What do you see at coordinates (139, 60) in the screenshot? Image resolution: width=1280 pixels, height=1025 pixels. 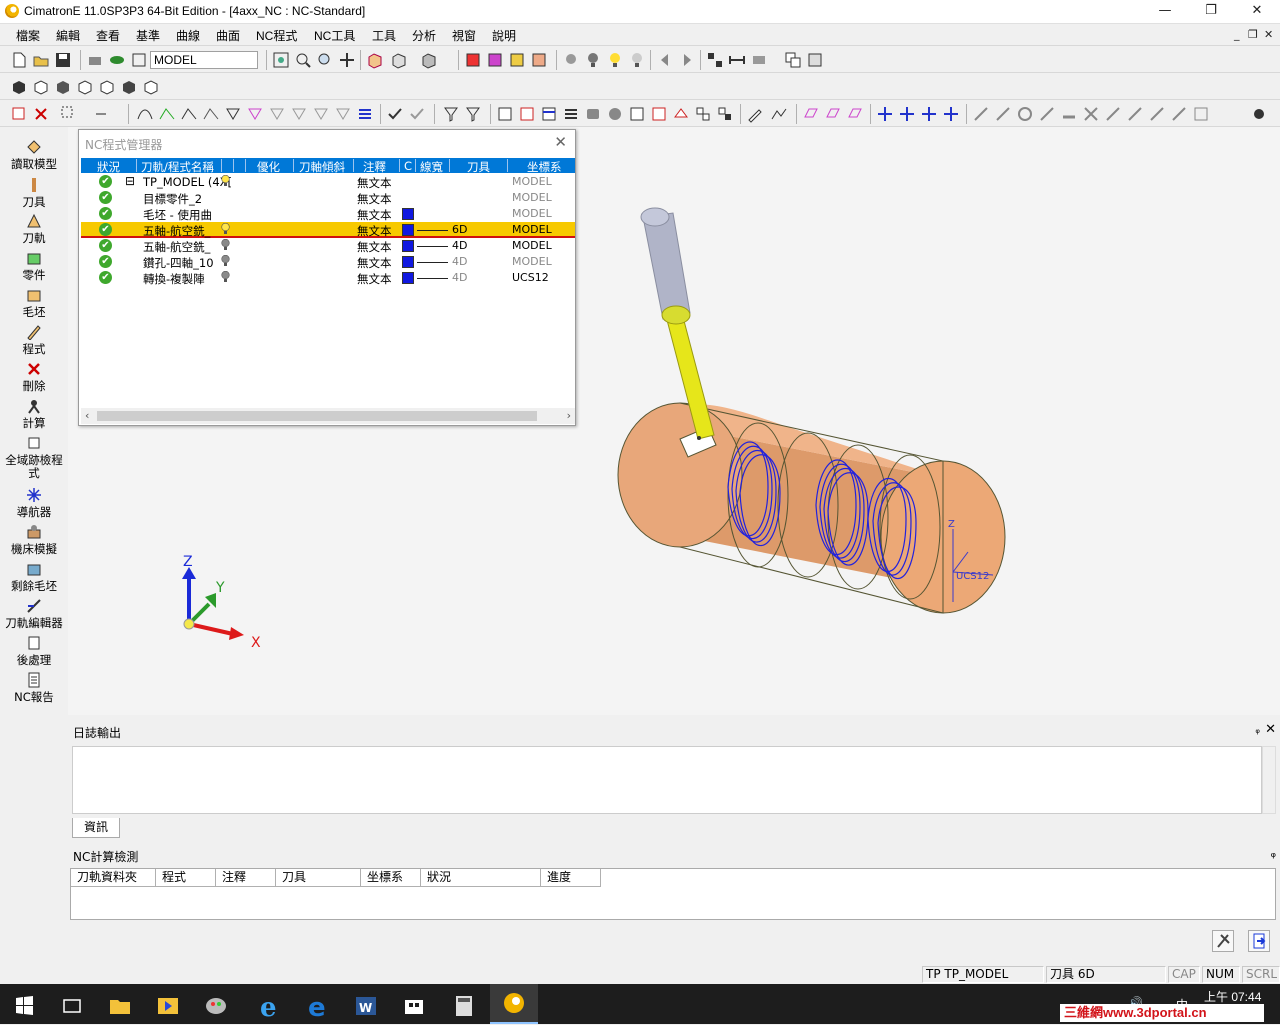 I see `model-set-icon` at bounding box center [139, 60].